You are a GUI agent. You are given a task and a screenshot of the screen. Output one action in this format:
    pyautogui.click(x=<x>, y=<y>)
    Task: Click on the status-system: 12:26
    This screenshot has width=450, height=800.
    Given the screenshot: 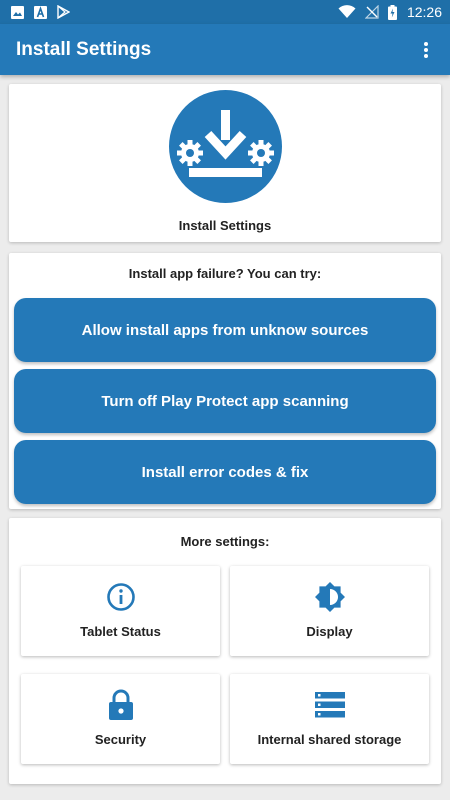 What is the action you would take?
    pyautogui.click(x=390, y=12)
    